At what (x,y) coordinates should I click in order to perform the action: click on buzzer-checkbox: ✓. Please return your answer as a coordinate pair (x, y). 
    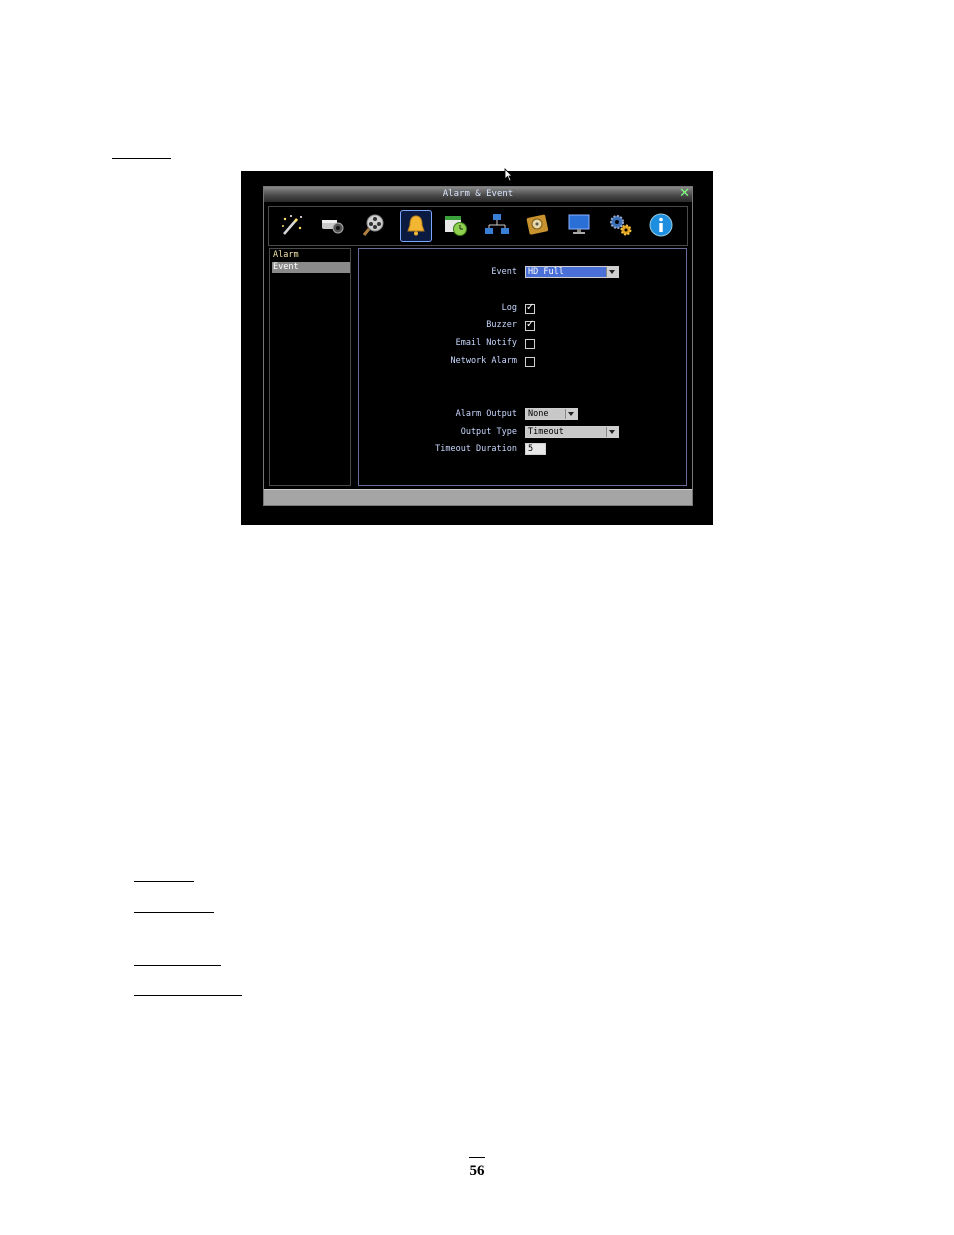
    Looking at the image, I should click on (530, 325).